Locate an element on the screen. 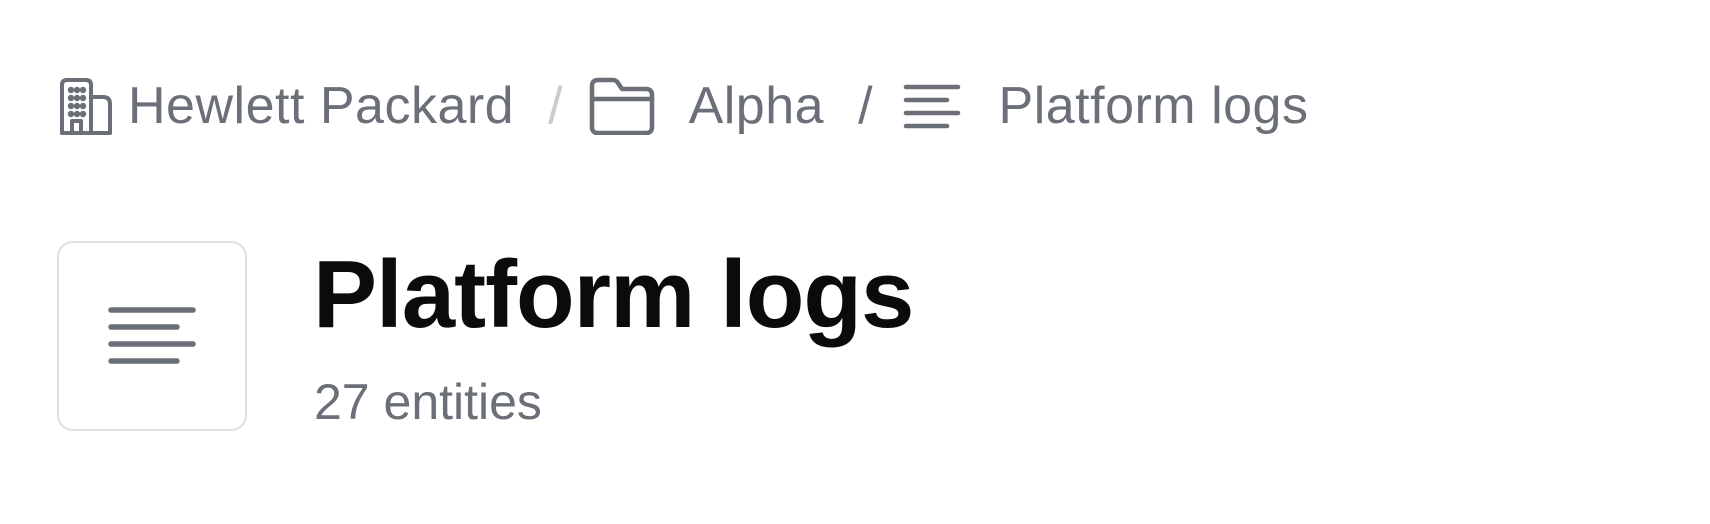 The width and height of the screenshot is (1710, 524). breadcrumb-label-project: Alpha is located at coordinates (756, 106).